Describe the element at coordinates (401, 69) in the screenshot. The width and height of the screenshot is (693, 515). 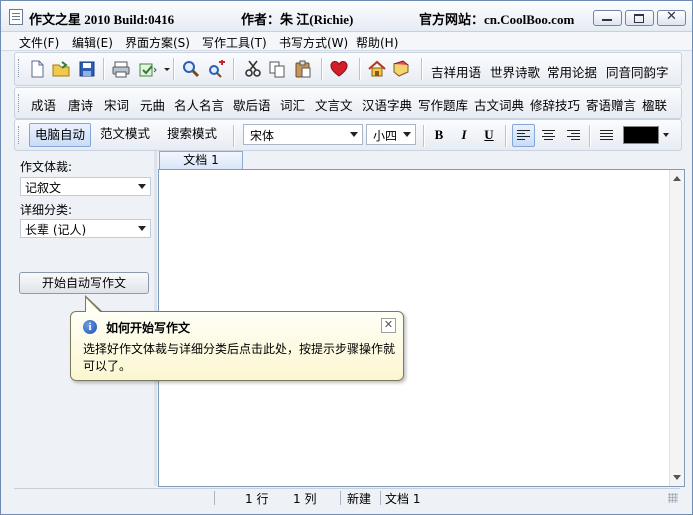
I see `book-icon` at that location.